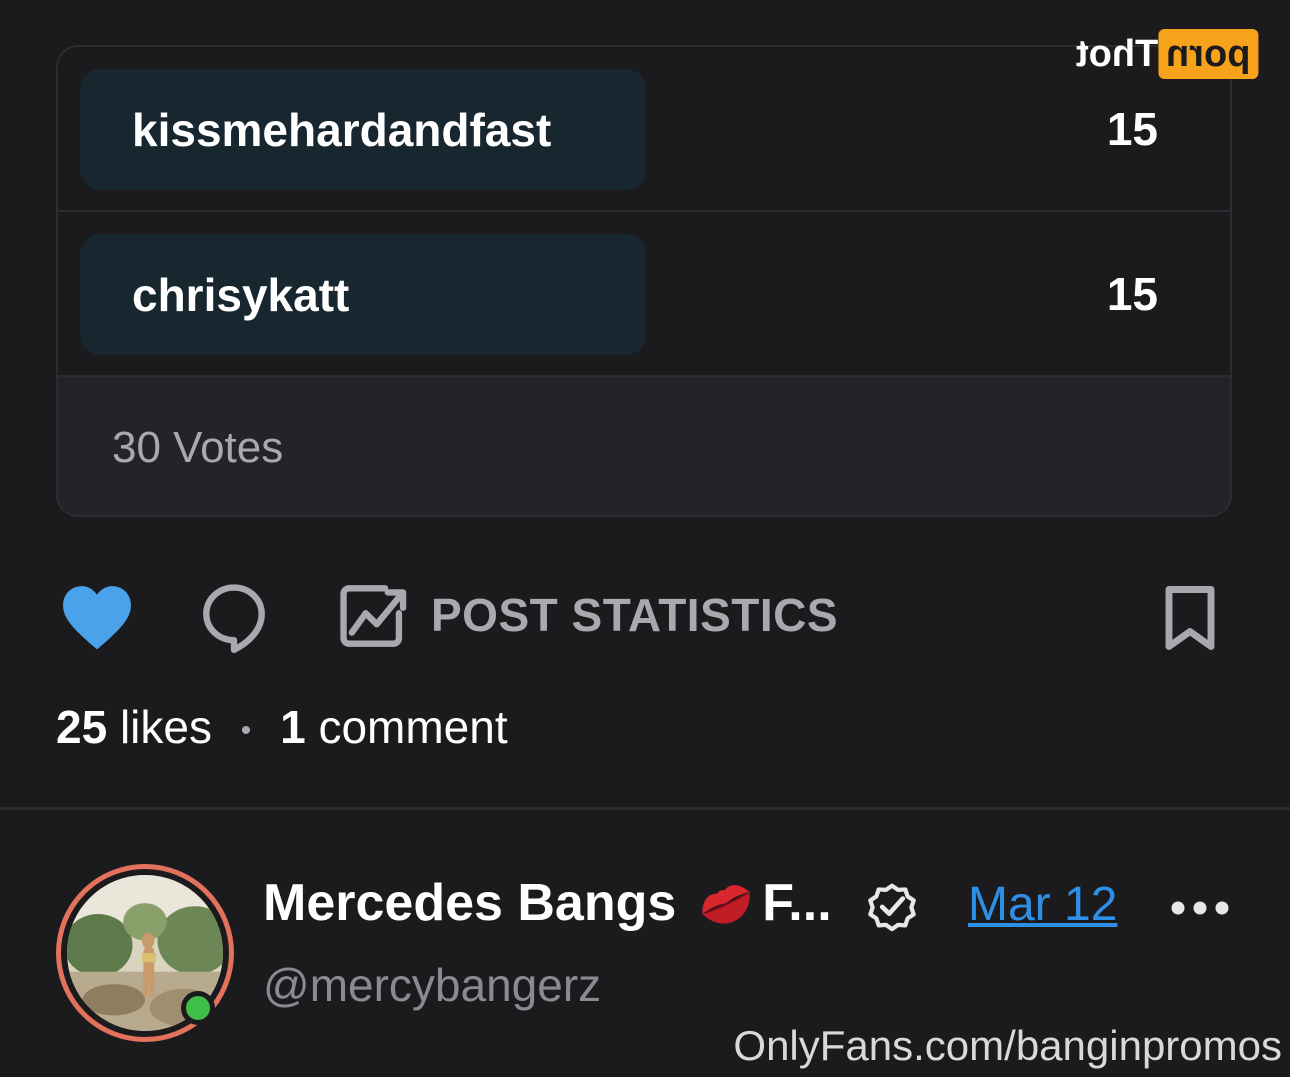  I want to click on poll-option-button: chrisykatt, so click(363, 294).